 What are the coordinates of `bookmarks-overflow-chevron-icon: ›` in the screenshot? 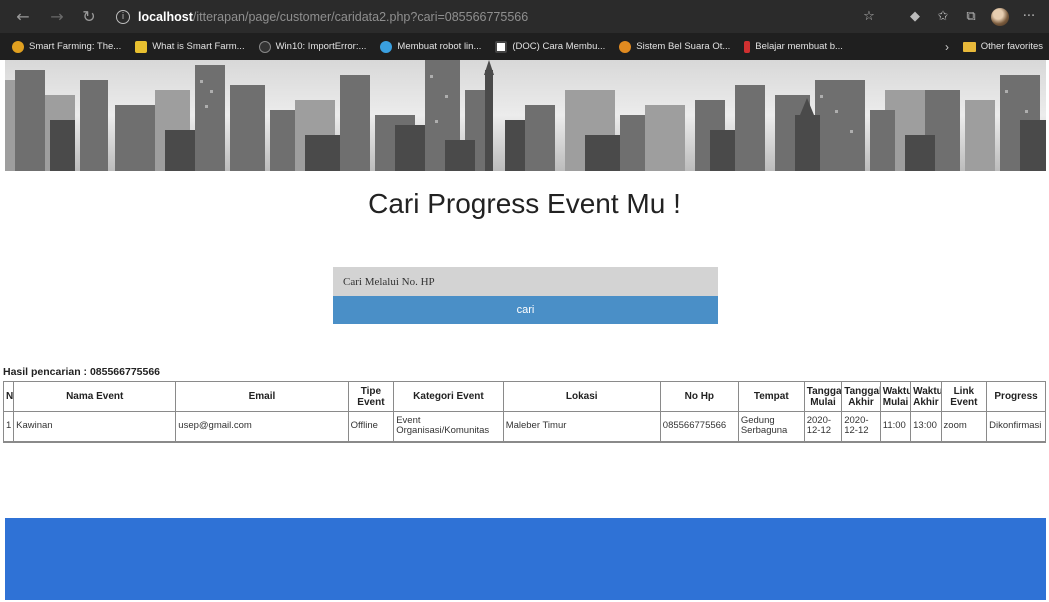 It's located at (947, 47).